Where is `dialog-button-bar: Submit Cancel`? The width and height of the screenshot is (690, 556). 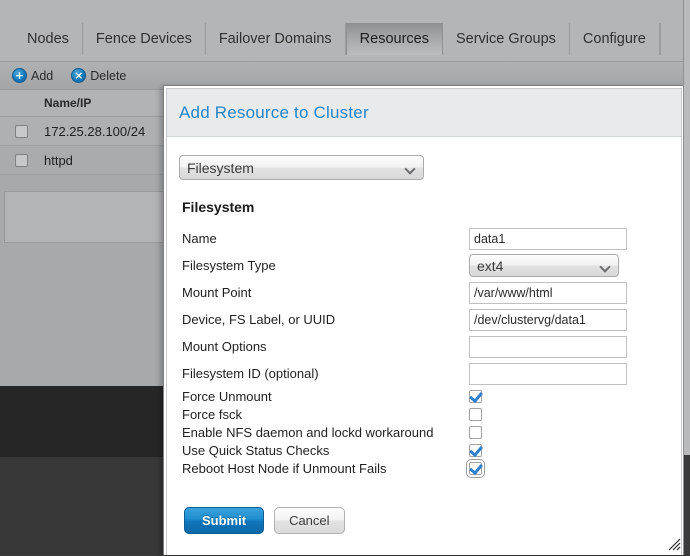
dialog-button-bar: Submit Cancel is located at coordinates (423, 520).